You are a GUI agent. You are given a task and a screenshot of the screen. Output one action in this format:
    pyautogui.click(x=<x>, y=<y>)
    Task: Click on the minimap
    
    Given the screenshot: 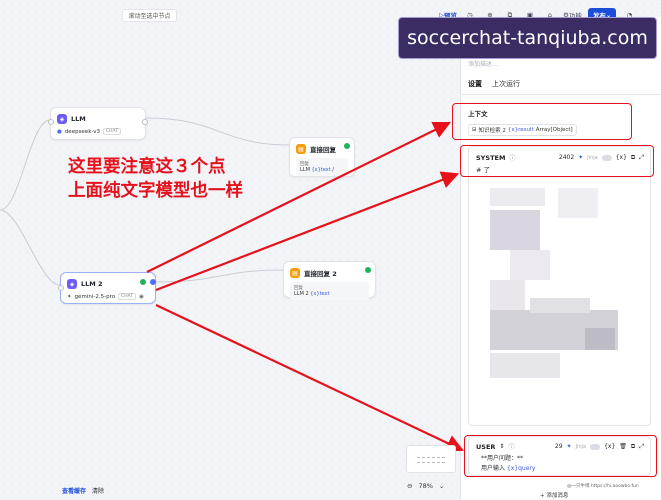 What is the action you would take?
    pyautogui.click(x=431, y=459)
    